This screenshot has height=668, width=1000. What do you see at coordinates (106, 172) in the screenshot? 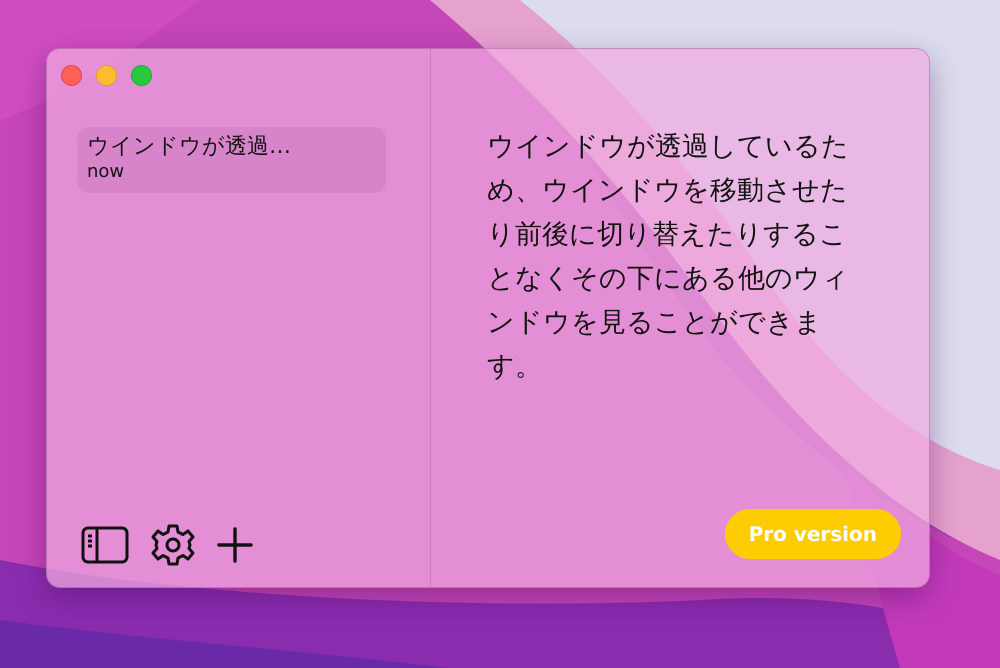
I see `note-time: now` at bounding box center [106, 172].